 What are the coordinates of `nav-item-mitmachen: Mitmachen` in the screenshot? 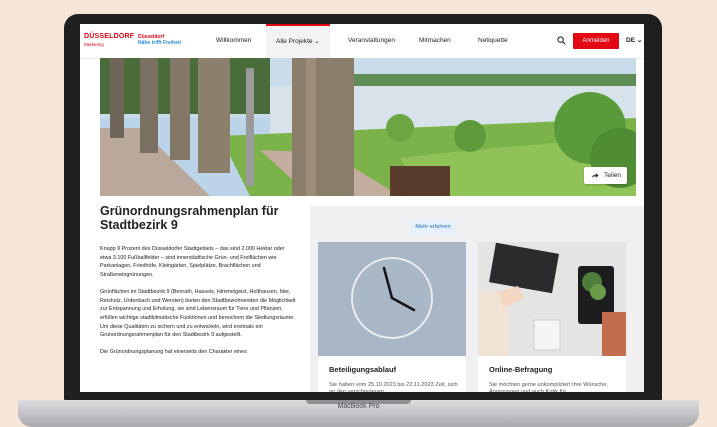 It's located at (435, 41).